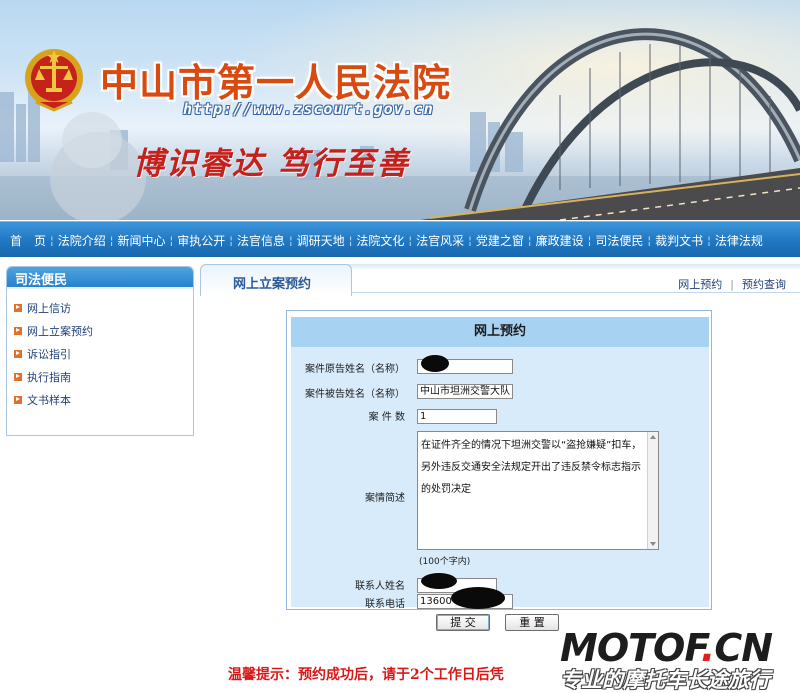 The height and width of the screenshot is (693, 800). I want to click on contact-phone-label: 联系电话, so click(385, 604).